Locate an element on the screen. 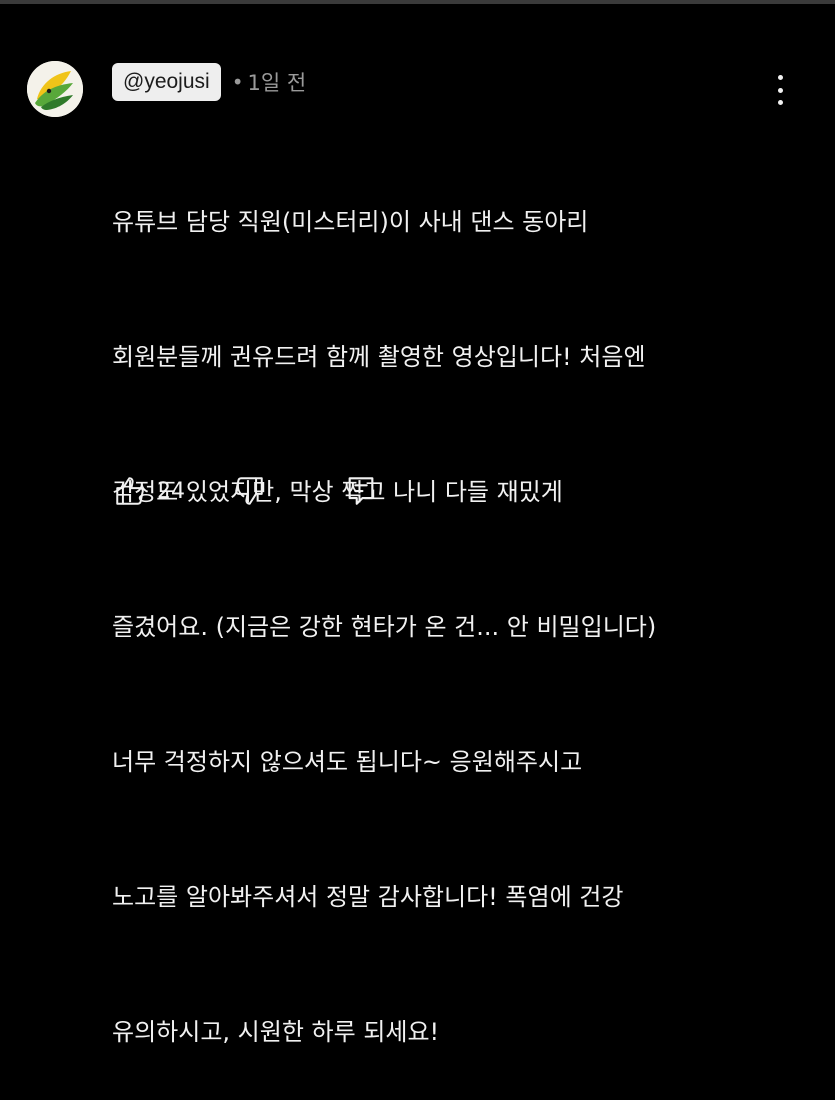 This screenshot has height=1100, width=835. comment-line: 너무 걱정하지 않으셔도 됩니다~ 응원해주시고 is located at coordinates (347, 762).